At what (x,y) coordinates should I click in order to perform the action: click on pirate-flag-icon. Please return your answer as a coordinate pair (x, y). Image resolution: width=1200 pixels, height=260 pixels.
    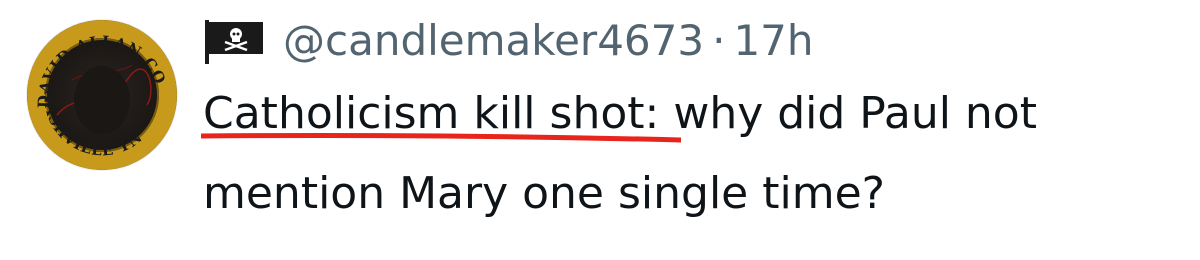
    Looking at the image, I should click on (234, 42).